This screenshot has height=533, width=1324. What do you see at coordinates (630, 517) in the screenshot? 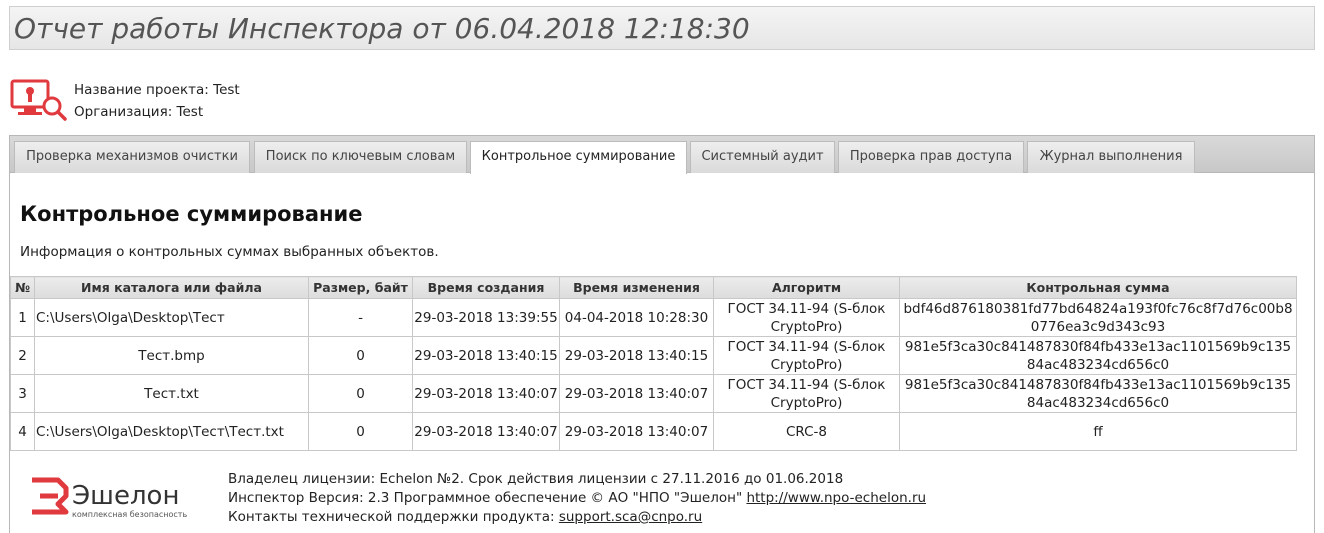
I see `support-email-link: support.sca@cnpo.ru` at bounding box center [630, 517].